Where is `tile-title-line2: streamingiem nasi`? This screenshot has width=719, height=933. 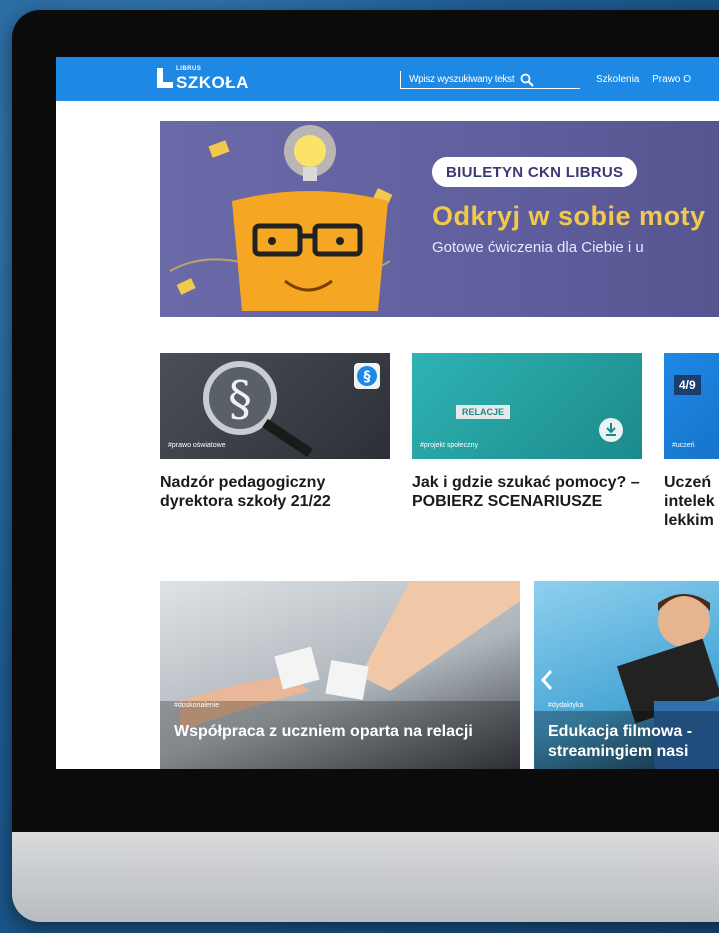
tile-title-line2: streamingiem nasi is located at coordinates (618, 752).